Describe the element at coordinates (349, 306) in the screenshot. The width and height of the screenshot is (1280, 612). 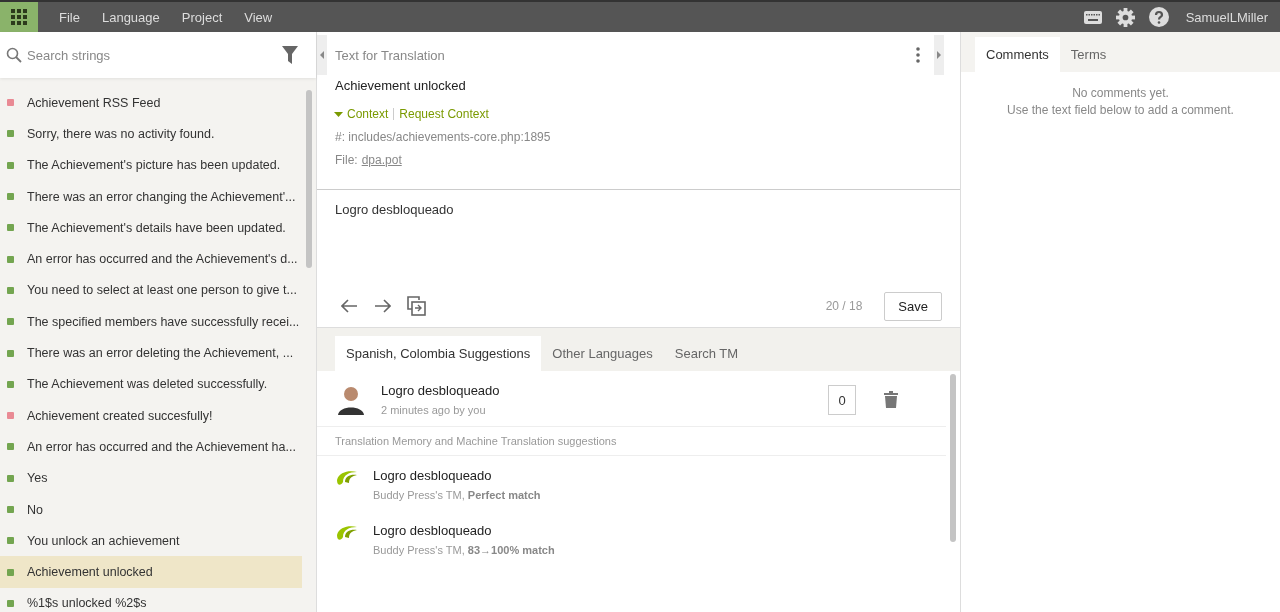
I see `back-icon` at that location.